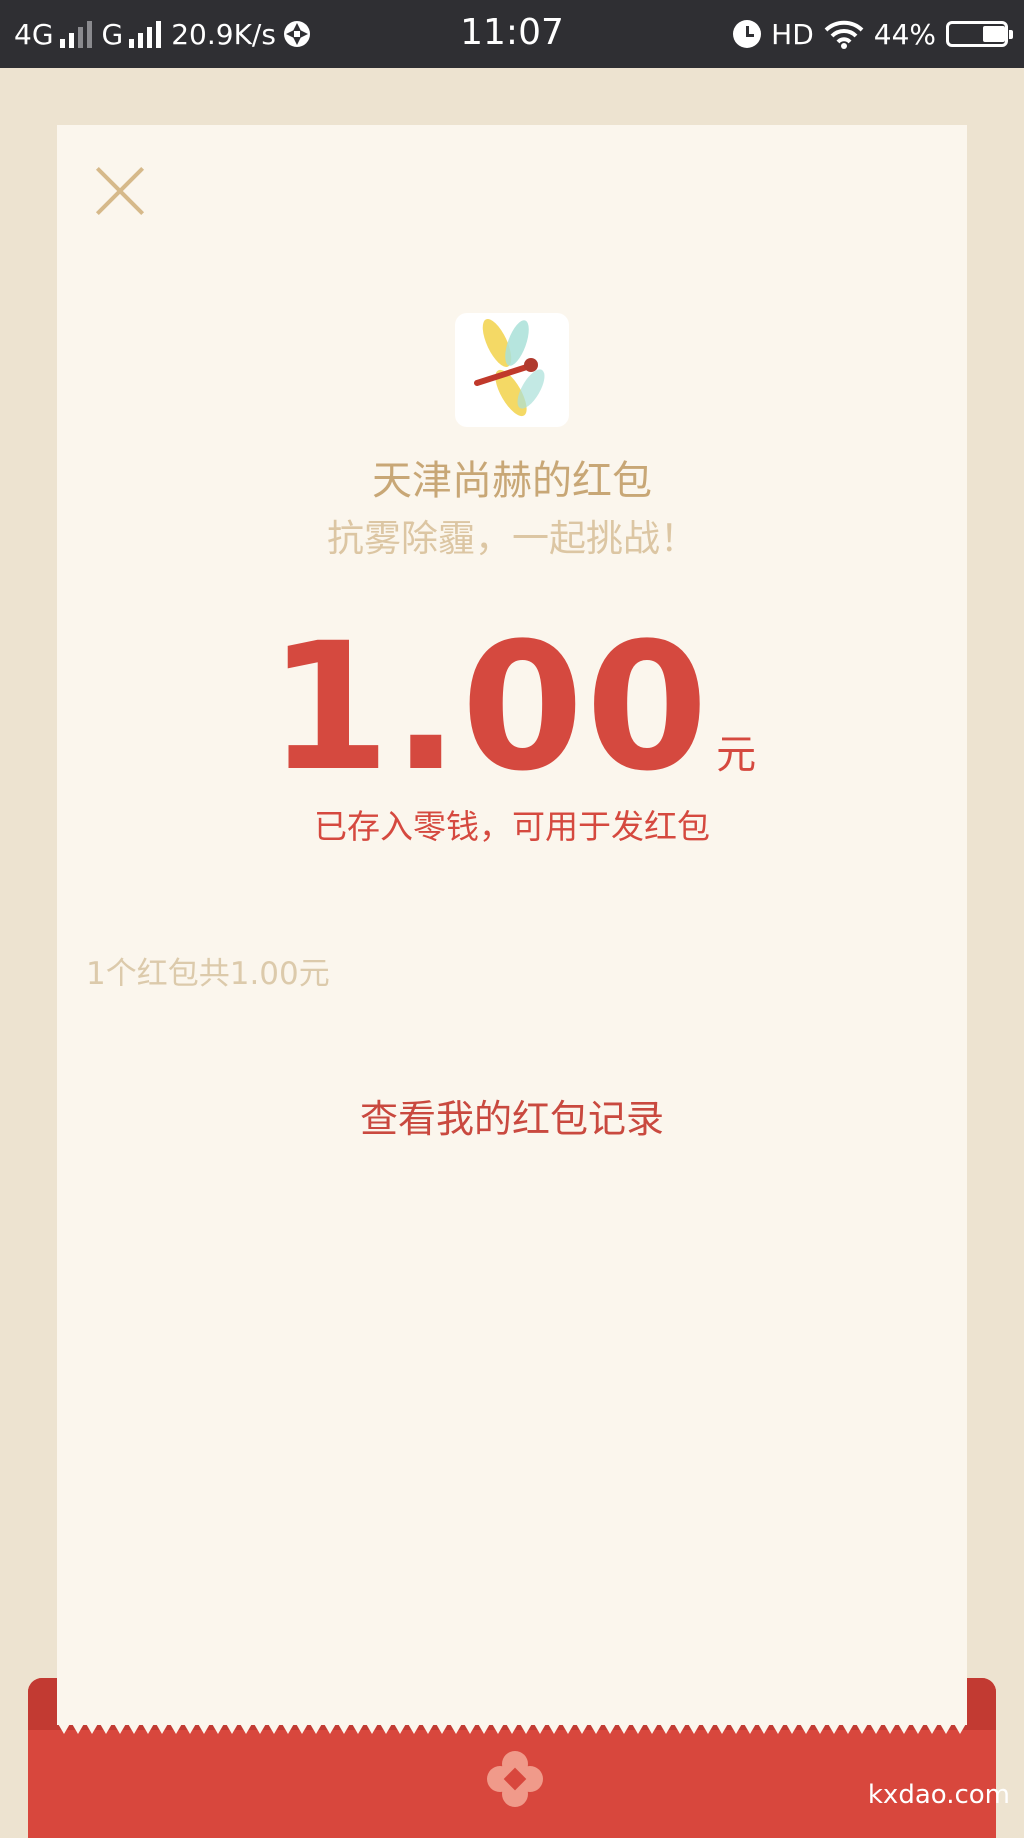  Describe the element at coordinates (512, 1119) in the screenshot. I see `view-history-link: 查看我的红包记录` at that location.